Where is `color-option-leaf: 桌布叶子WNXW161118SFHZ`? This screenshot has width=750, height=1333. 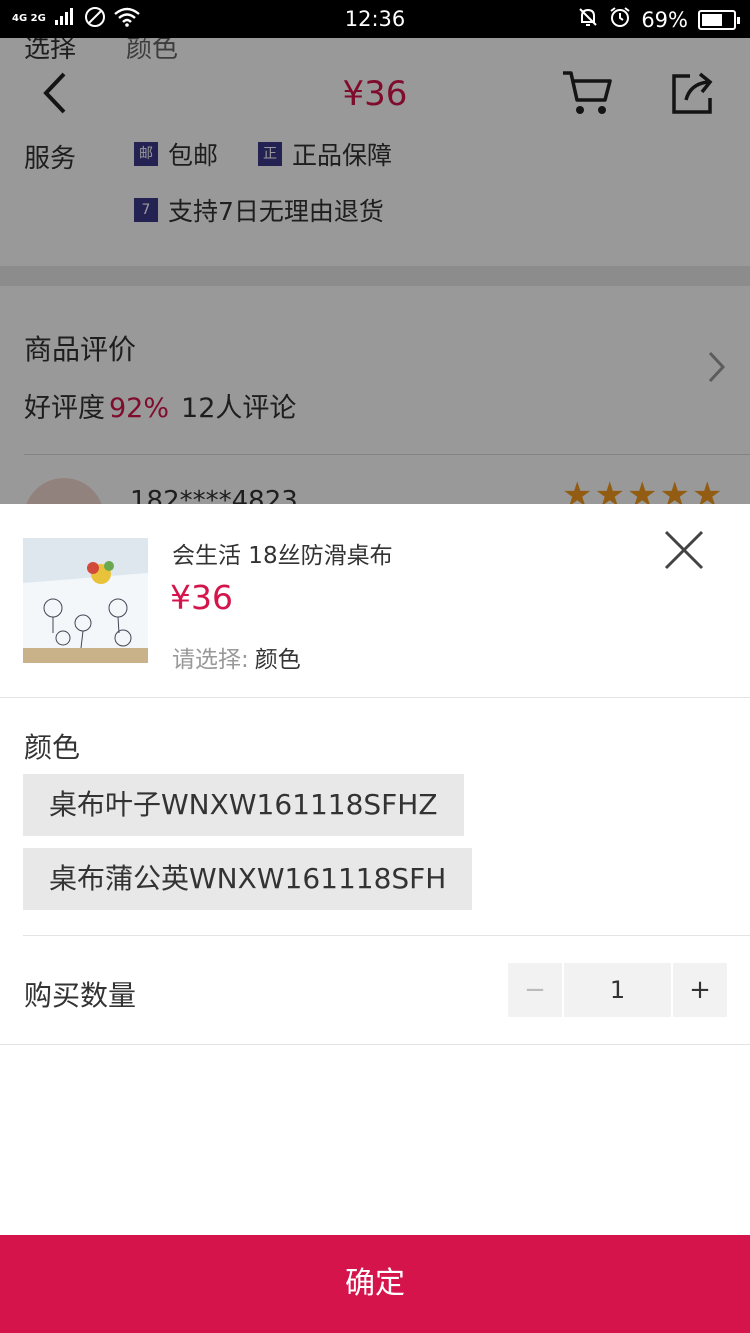 color-option-leaf: 桌布叶子WNXW161118SFHZ is located at coordinates (243, 805).